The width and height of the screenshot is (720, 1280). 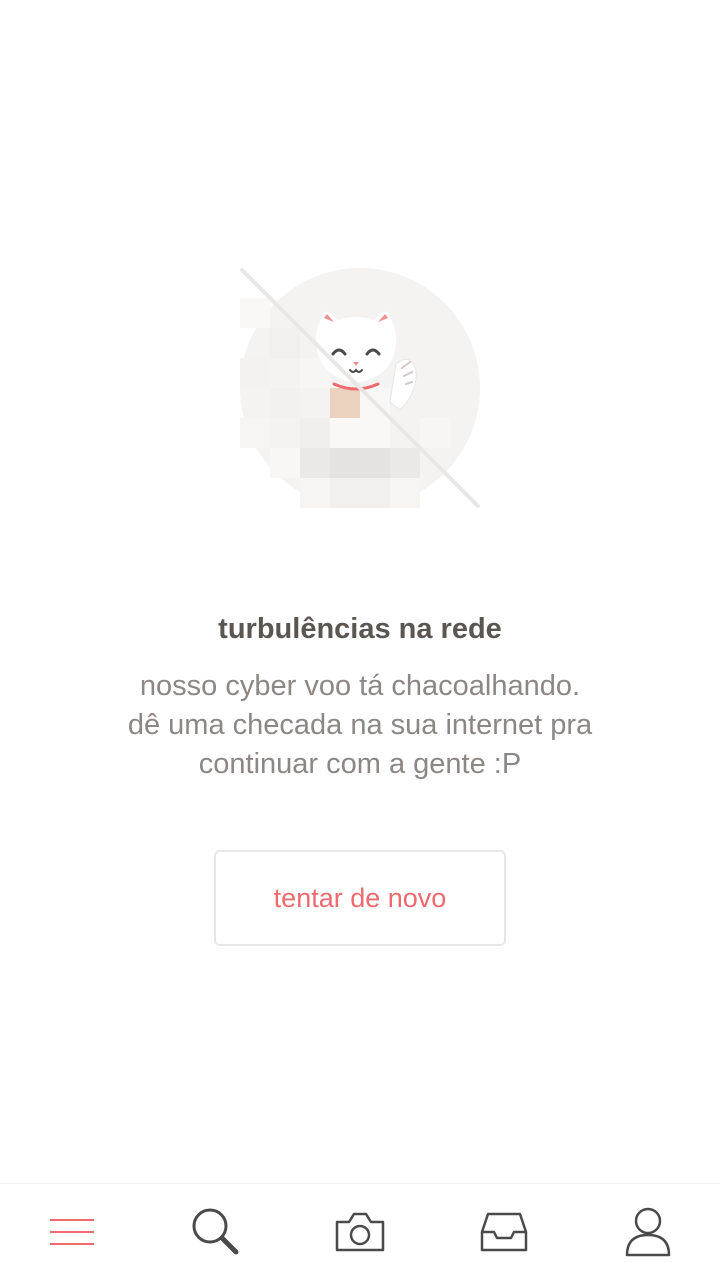 I want to click on nav-item-search, so click(x=216, y=1232).